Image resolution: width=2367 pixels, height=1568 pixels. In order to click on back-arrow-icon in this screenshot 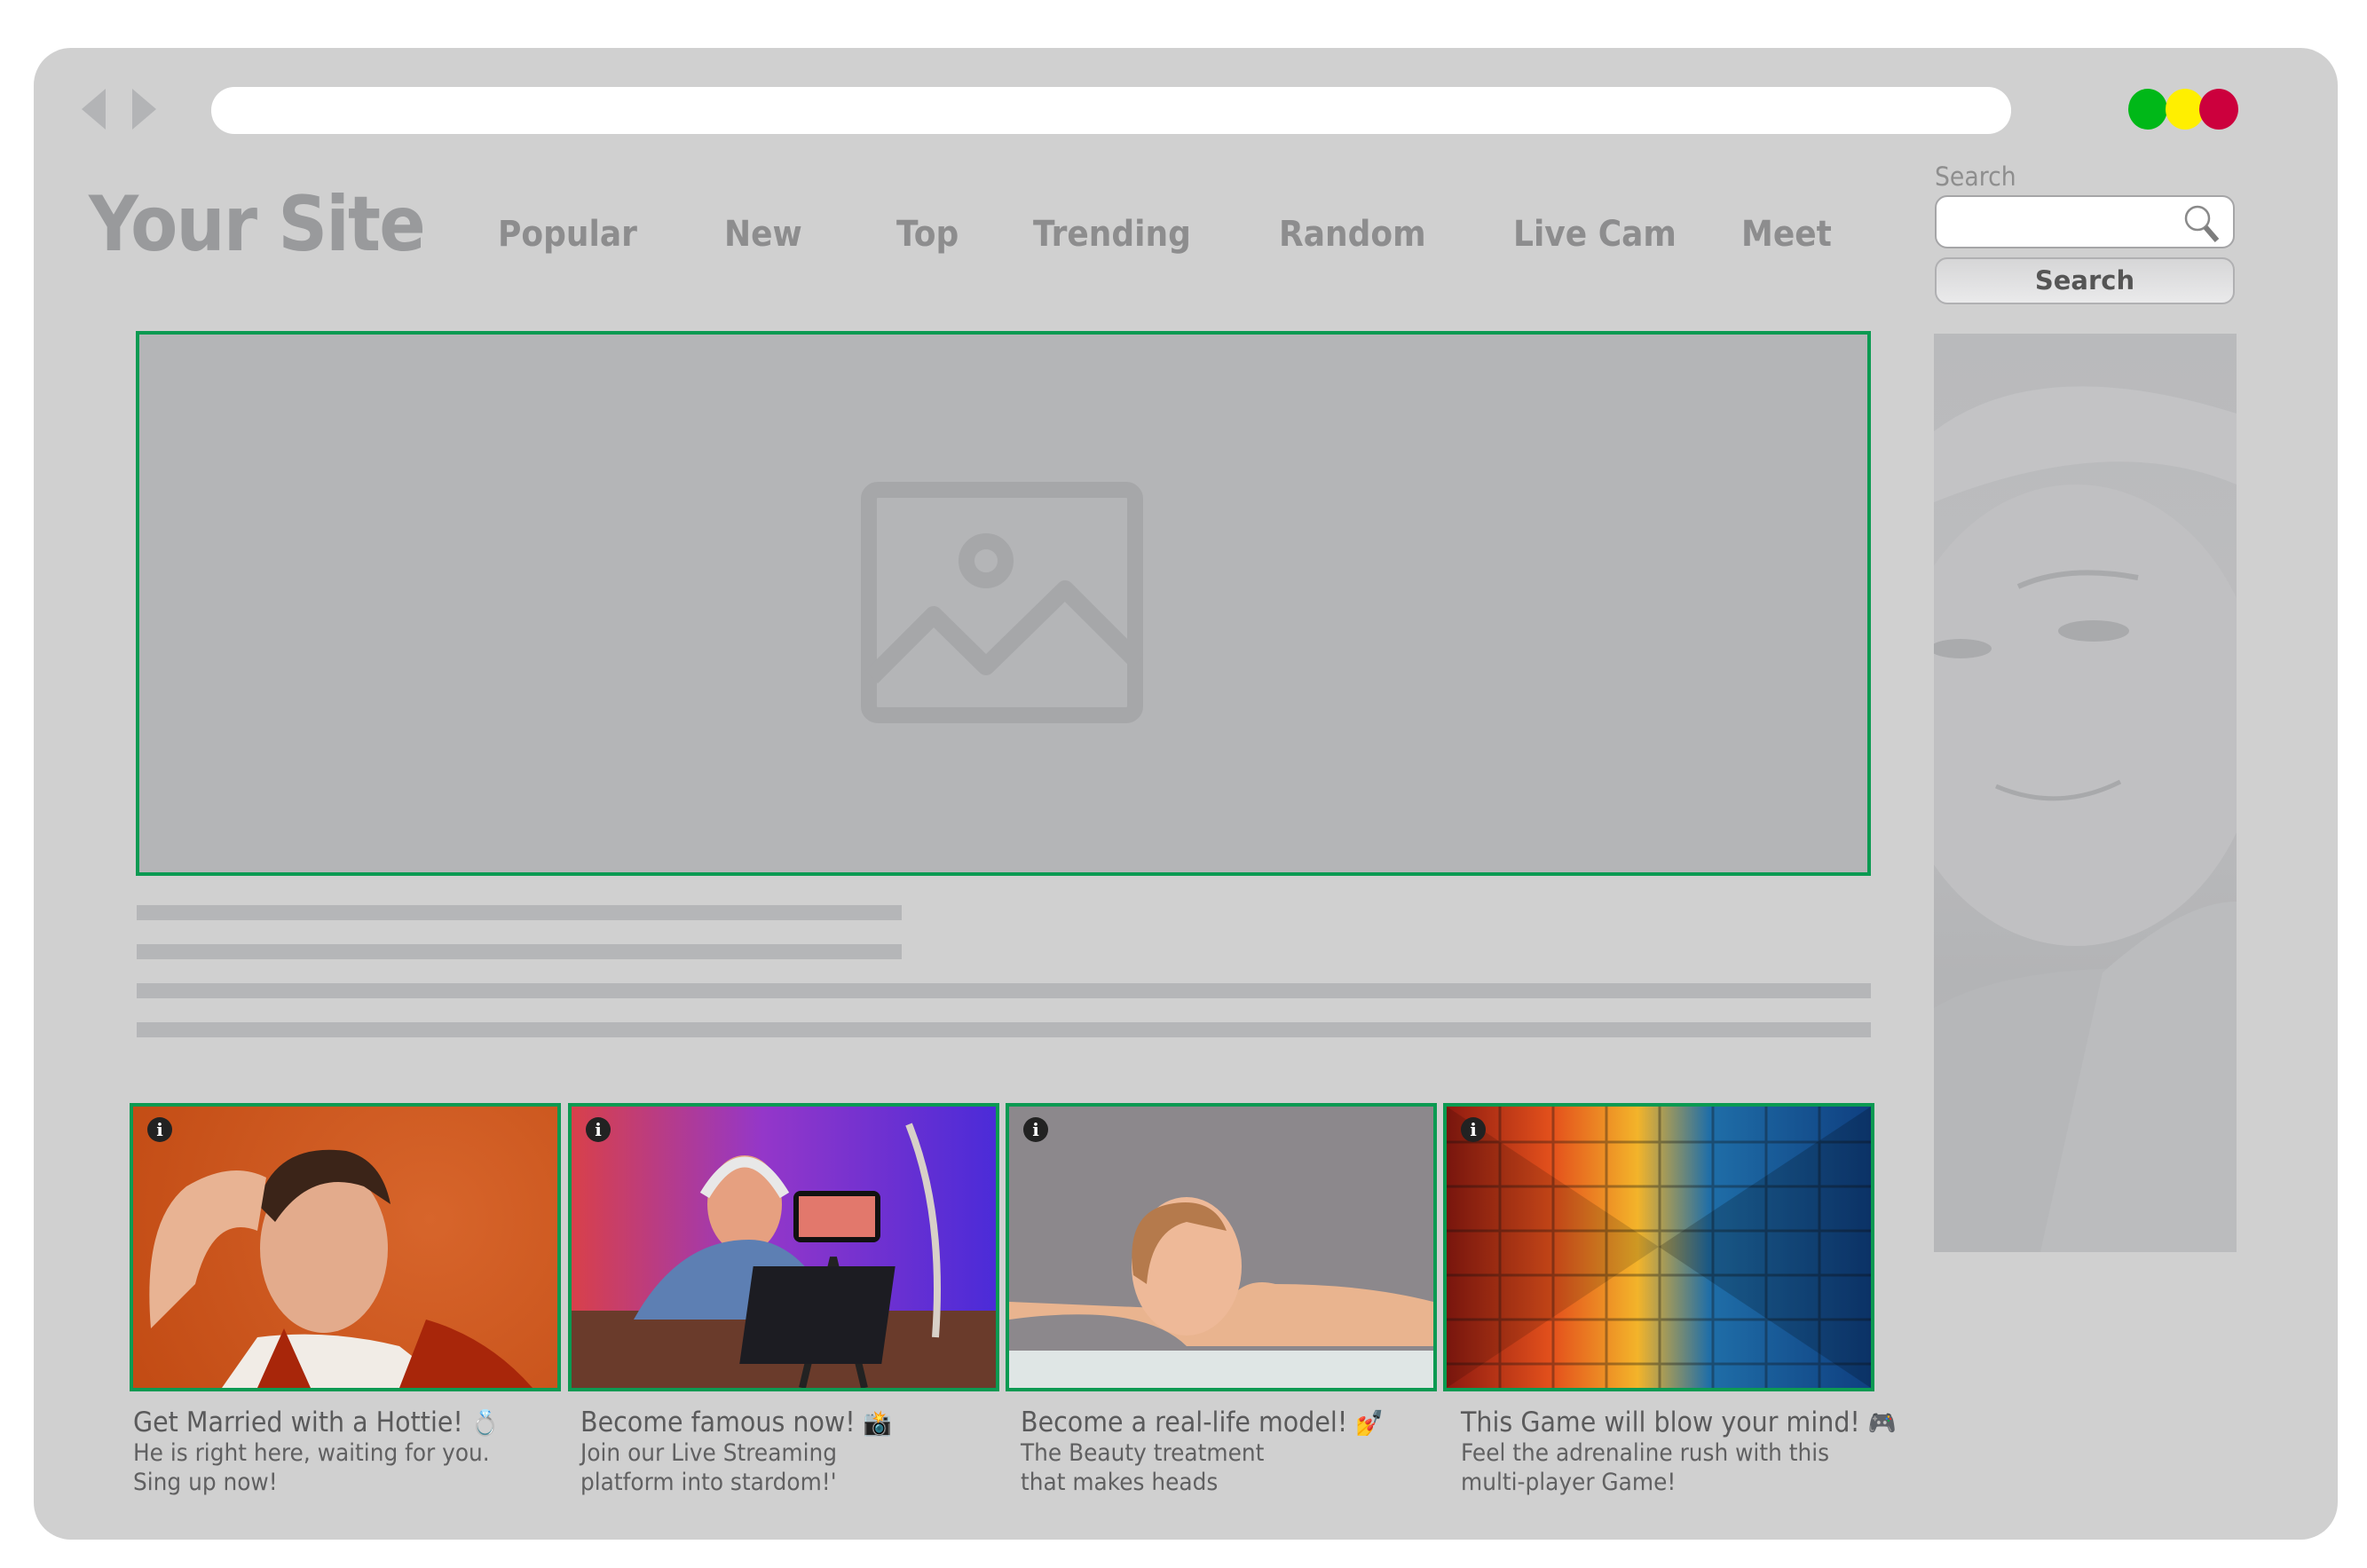, I will do `click(94, 109)`.